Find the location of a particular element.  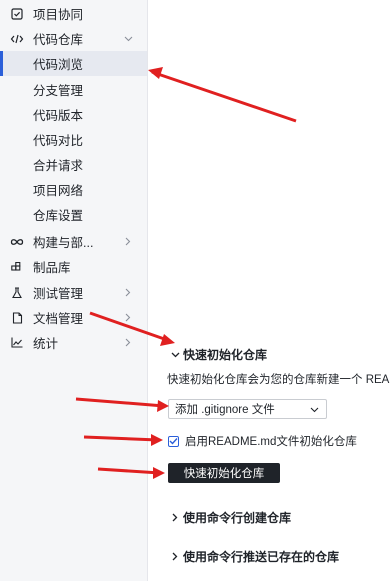

sidebar-item-label: 仓库设置 is located at coordinates (58, 216).